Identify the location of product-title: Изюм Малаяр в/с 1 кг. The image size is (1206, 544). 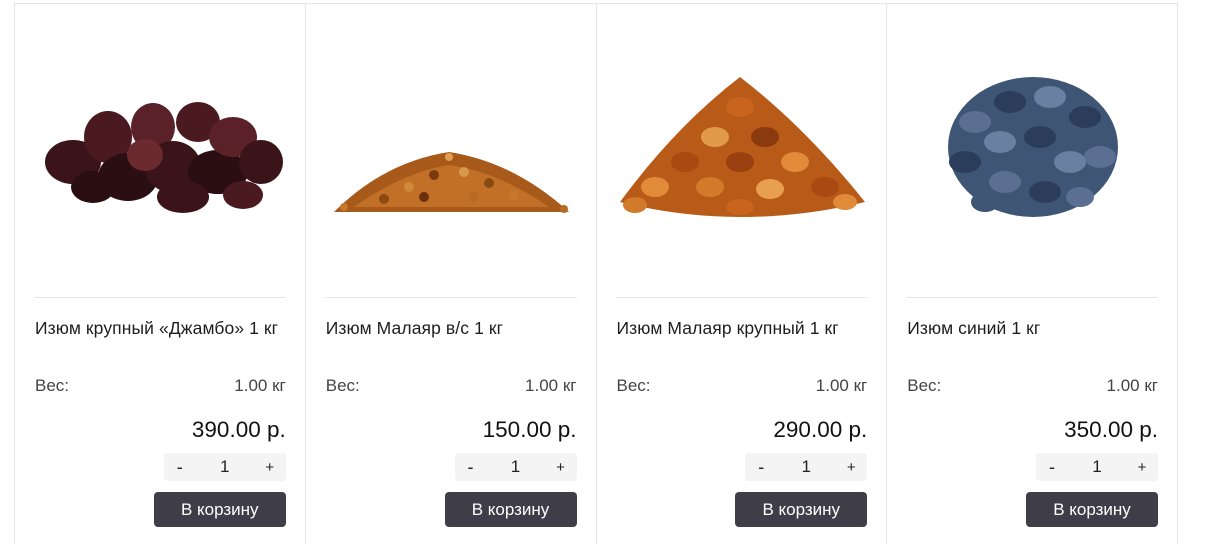
(452, 328).